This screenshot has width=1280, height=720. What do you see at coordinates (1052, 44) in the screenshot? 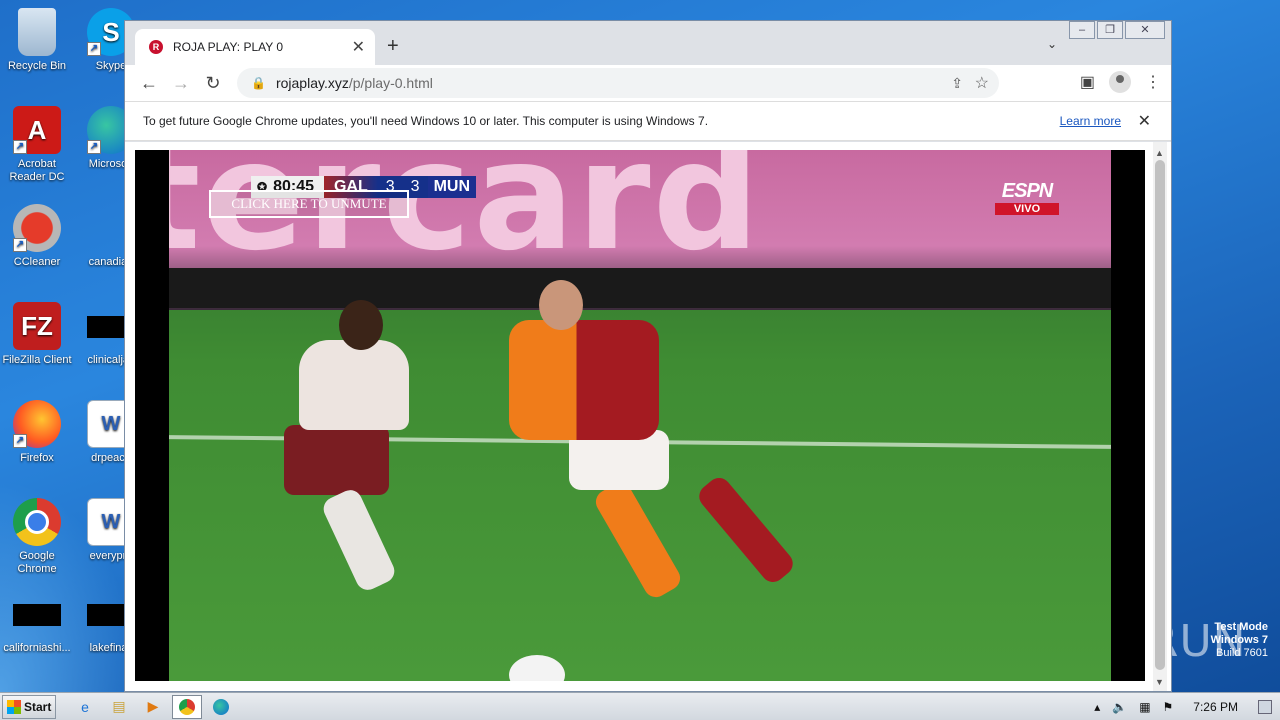
I see `tab-search-chevron-icon: ⌄` at bounding box center [1052, 44].